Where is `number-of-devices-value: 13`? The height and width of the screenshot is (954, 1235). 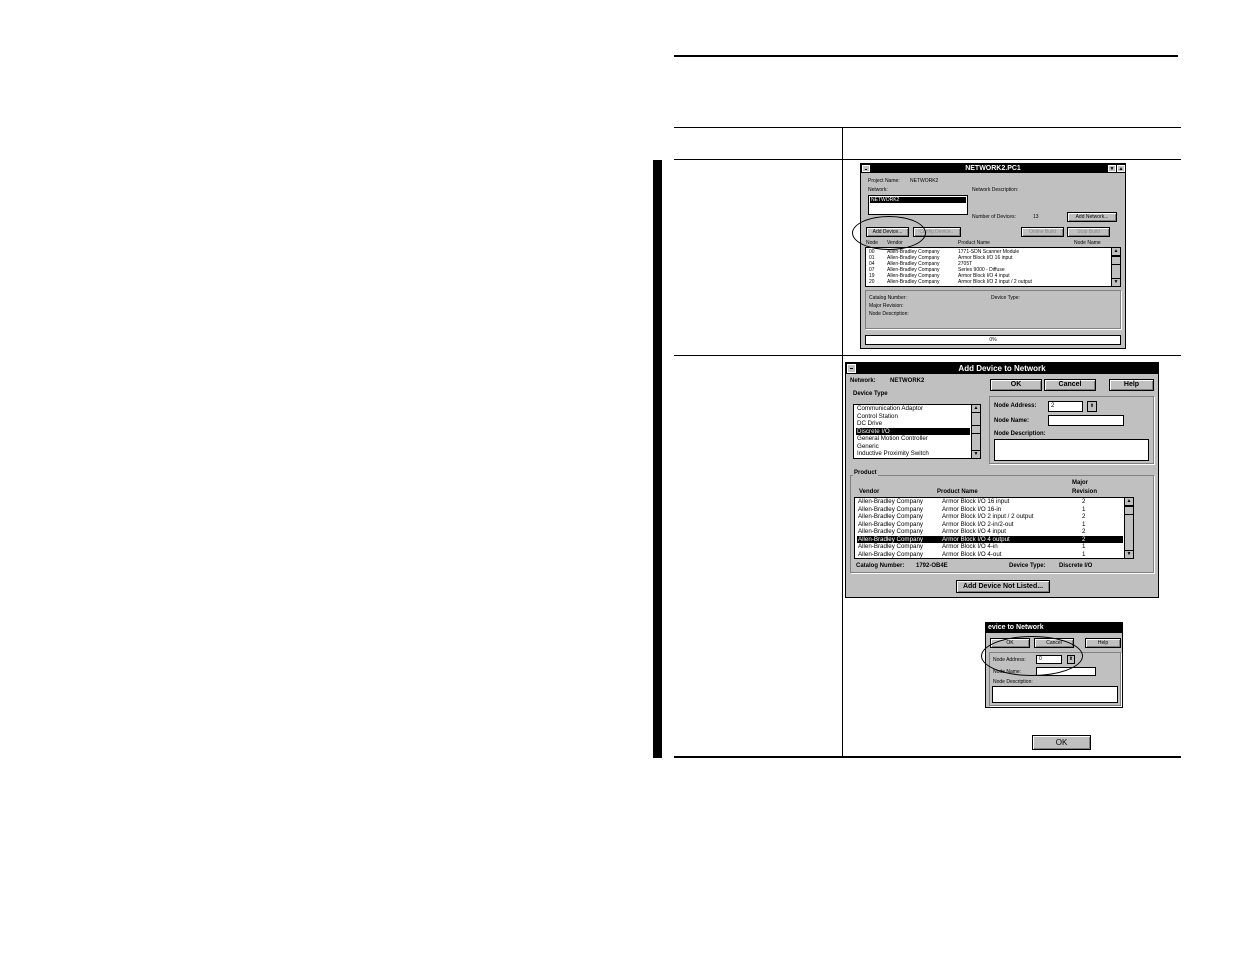 number-of-devices-value: 13 is located at coordinates (1036, 217).